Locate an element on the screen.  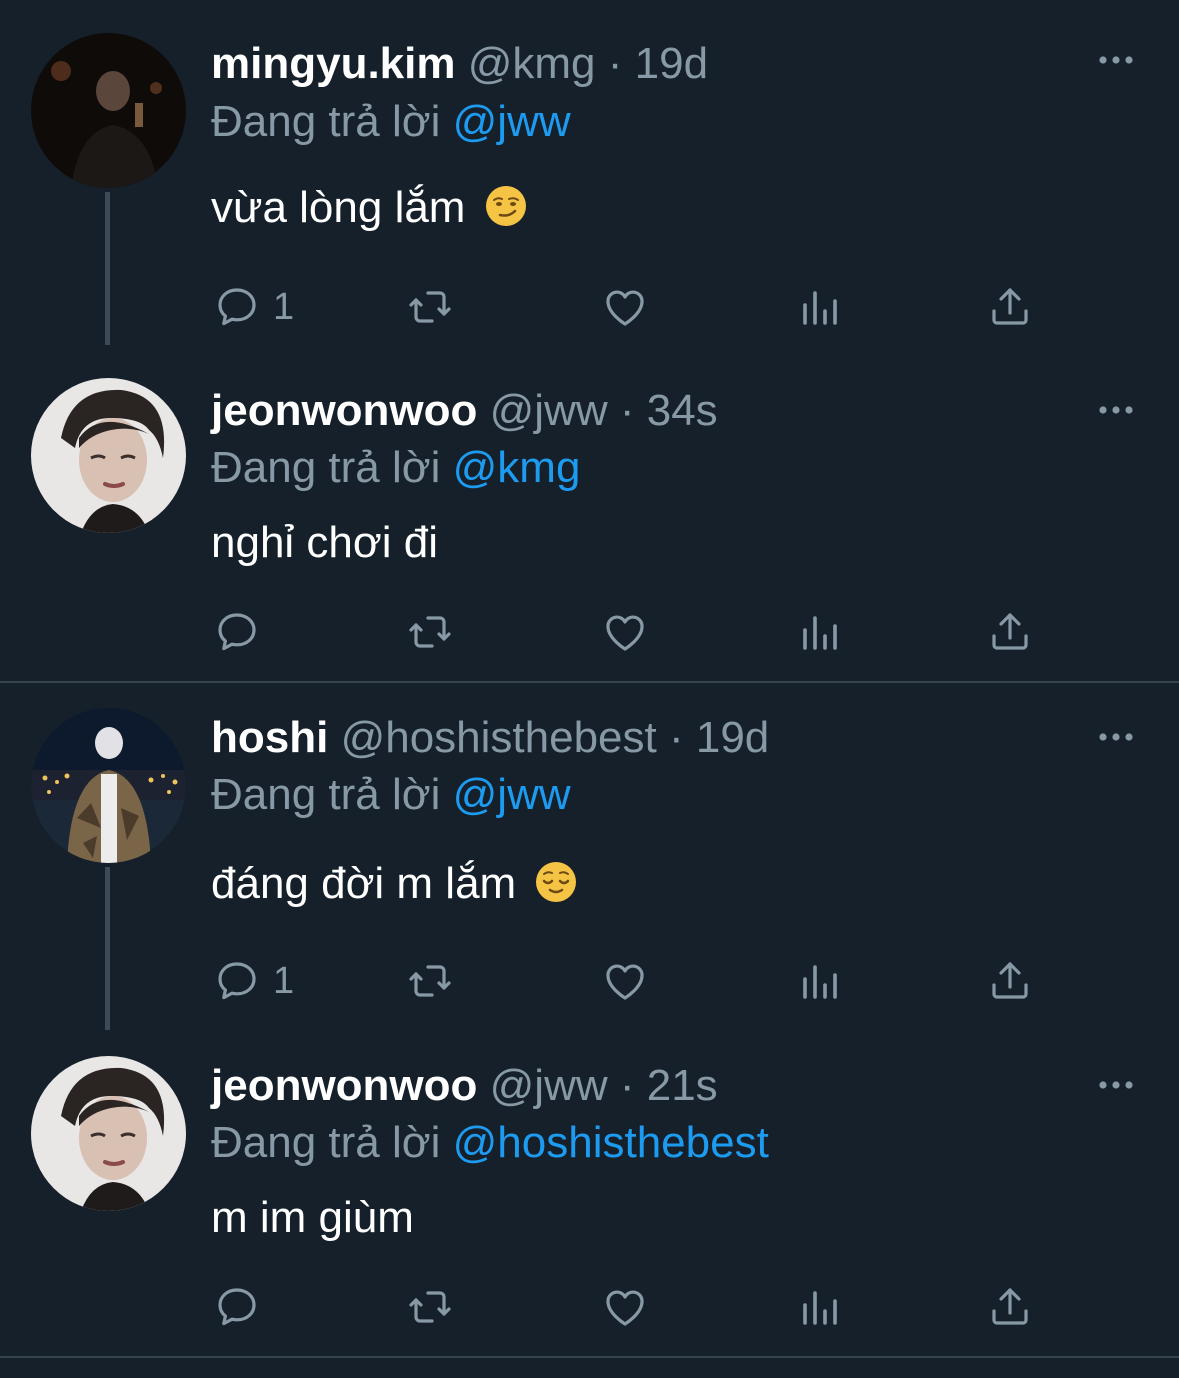
tweet-text-content: đáng đời m lắm is located at coordinates (364, 883).